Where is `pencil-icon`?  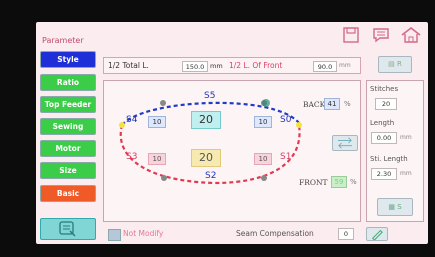
pencil-icon is located at coordinates (377, 235).